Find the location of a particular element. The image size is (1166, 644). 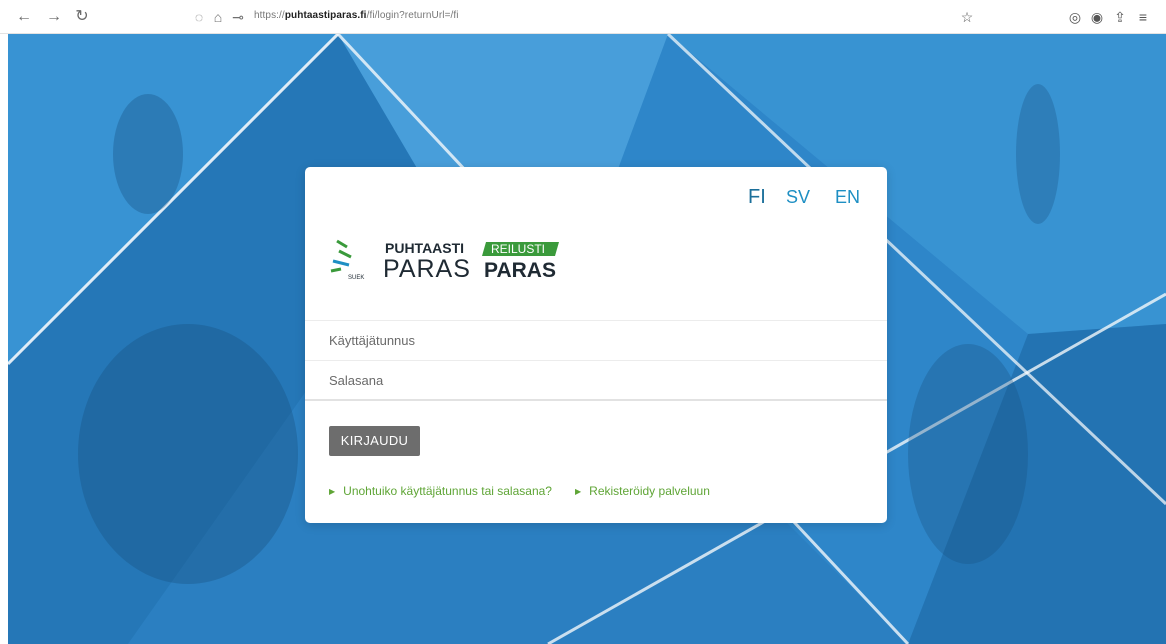

menu-icon: ≡ is located at coordinates (1143, 17).